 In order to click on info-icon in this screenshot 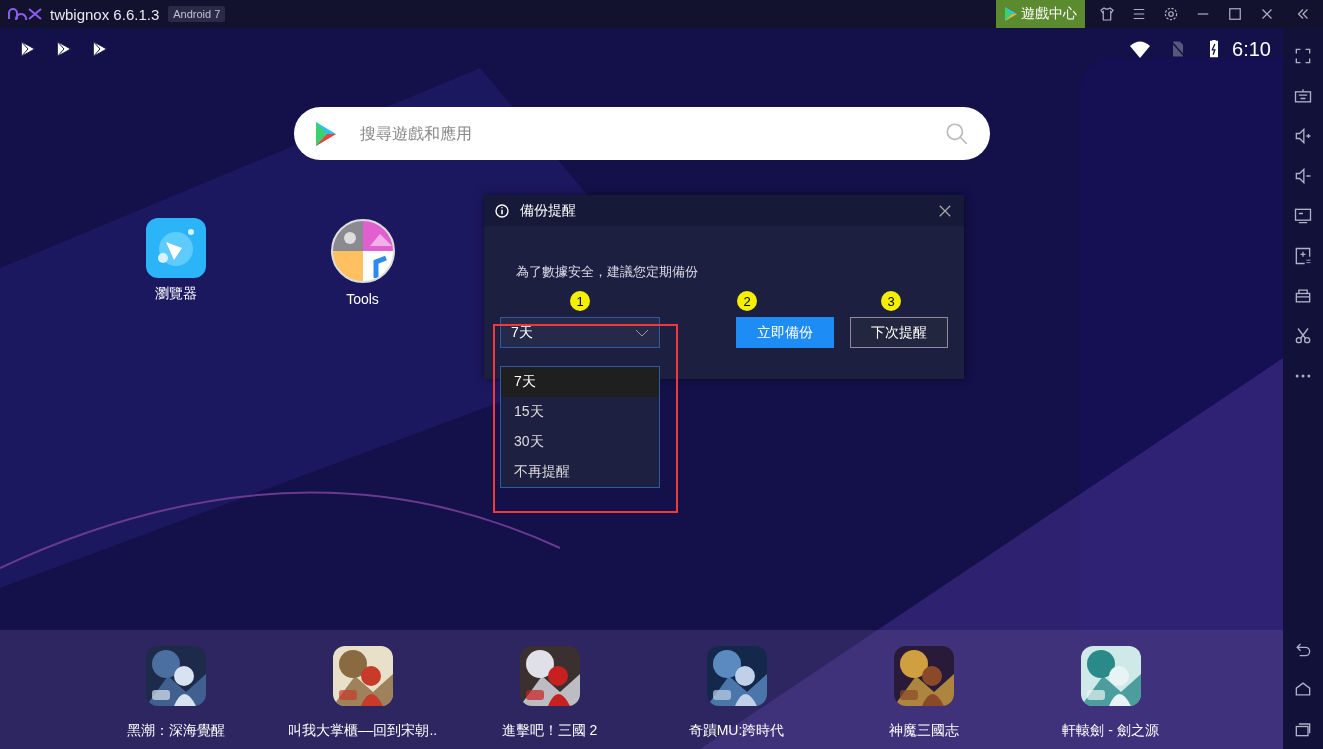, I will do `click(502, 210)`.